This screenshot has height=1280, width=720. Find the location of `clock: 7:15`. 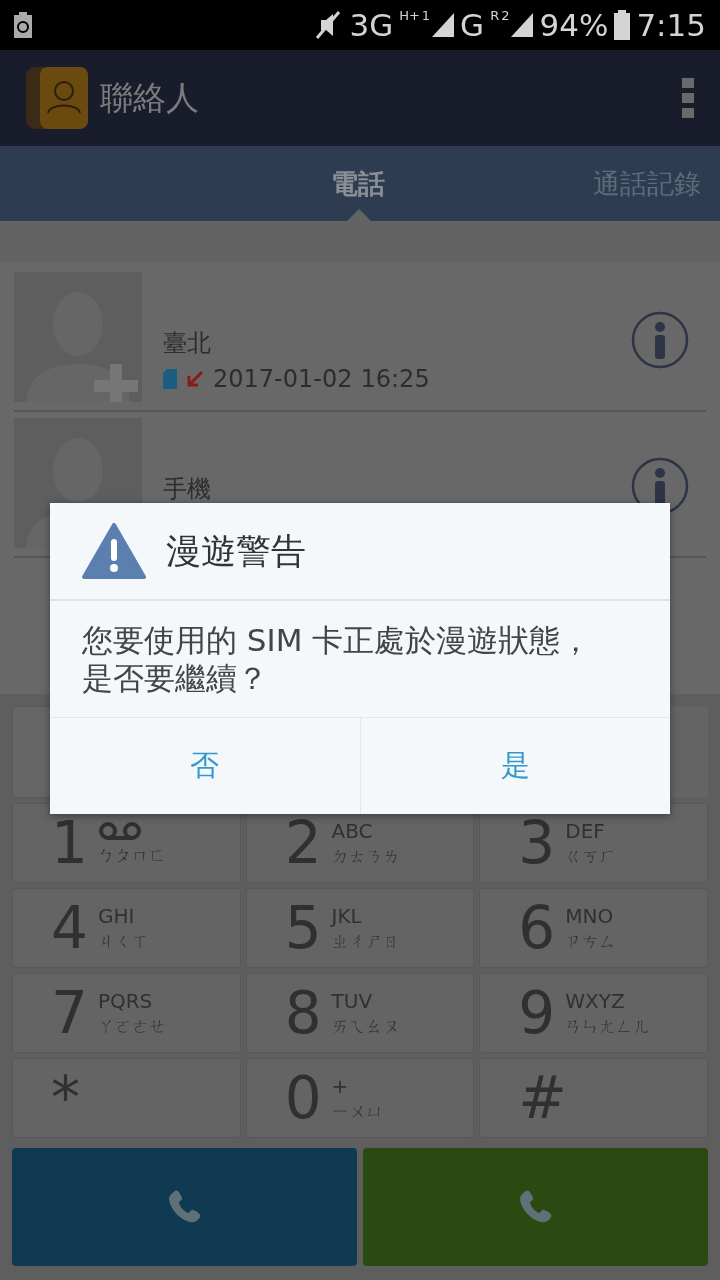

clock: 7:15 is located at coordinates (671, 25).